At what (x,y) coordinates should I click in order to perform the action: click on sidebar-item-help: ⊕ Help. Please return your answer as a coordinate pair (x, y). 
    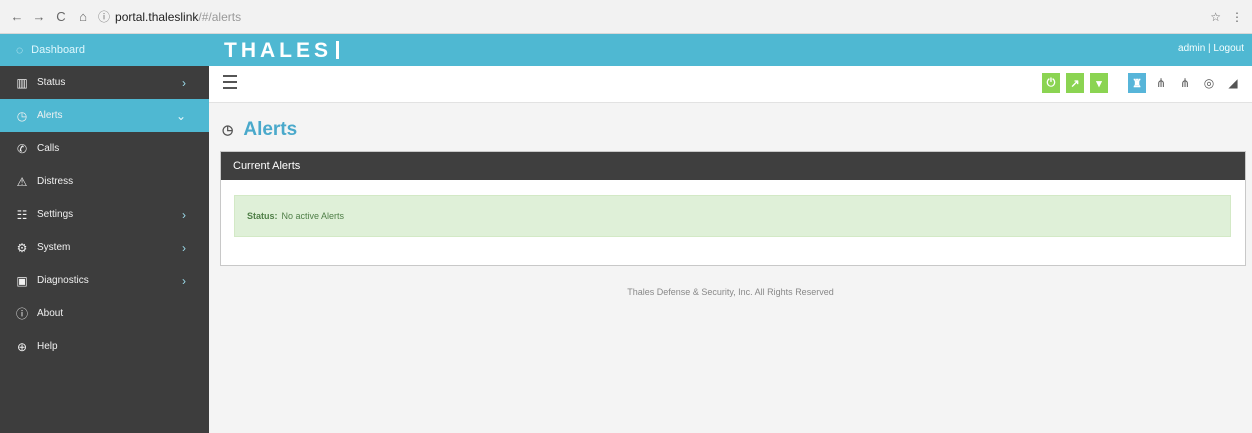
    Looking at the image, I should click on (104, 346).